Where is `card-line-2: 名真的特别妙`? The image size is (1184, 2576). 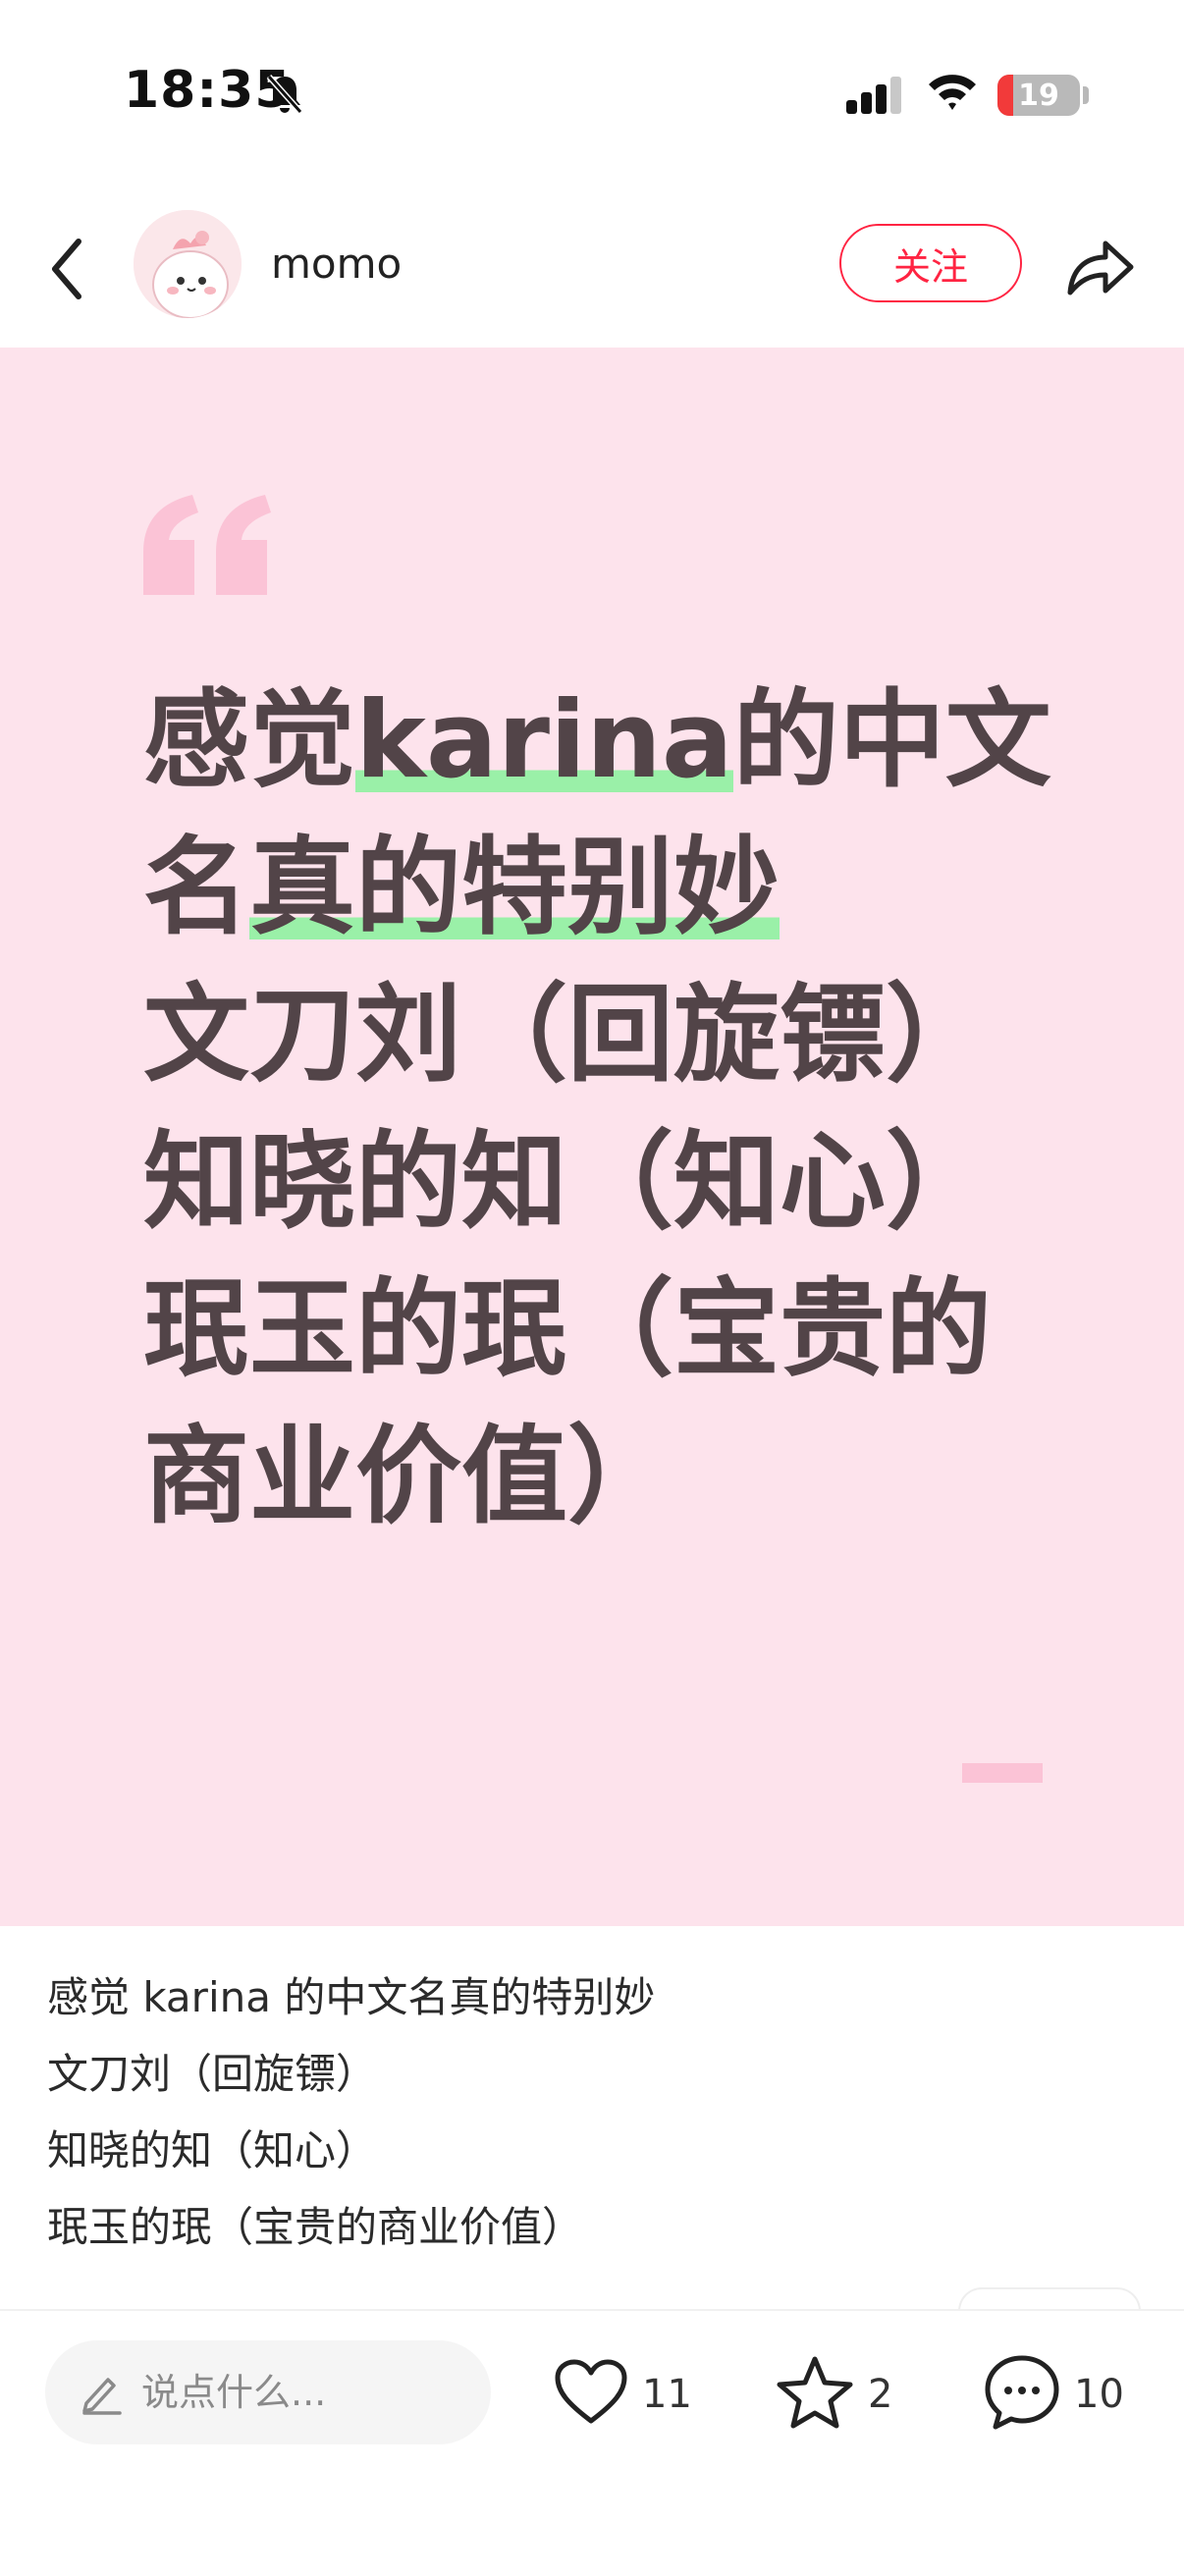
card-line-2: 名真的特别妙 is located at coordinates (599, 888).